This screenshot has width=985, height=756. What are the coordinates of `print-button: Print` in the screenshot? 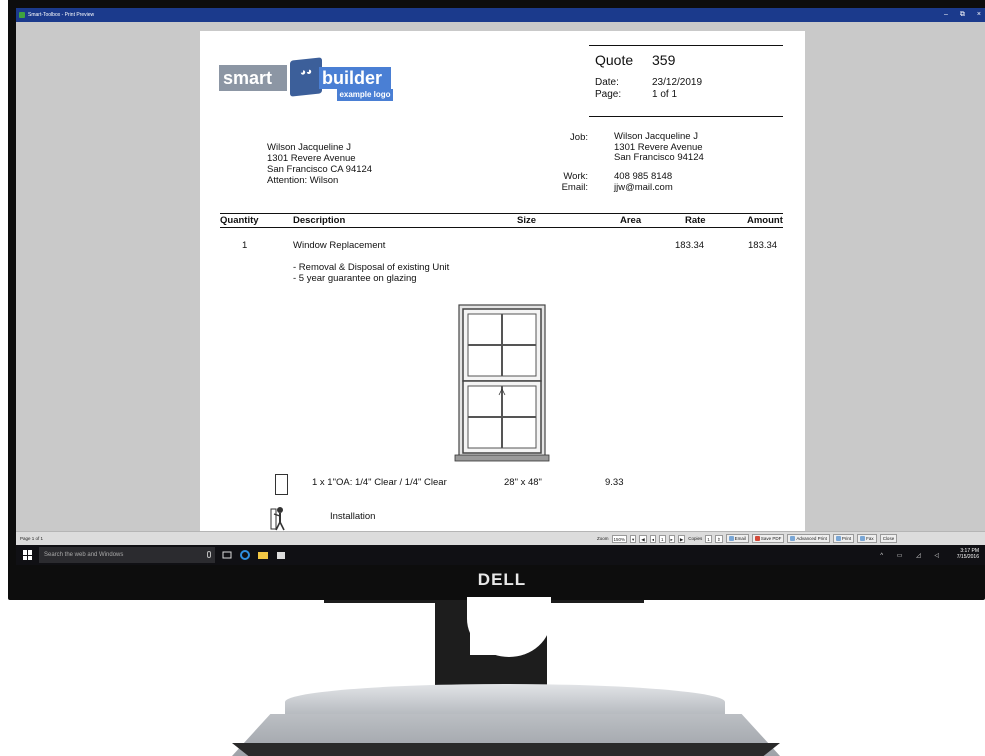 It's located at (843, 538).